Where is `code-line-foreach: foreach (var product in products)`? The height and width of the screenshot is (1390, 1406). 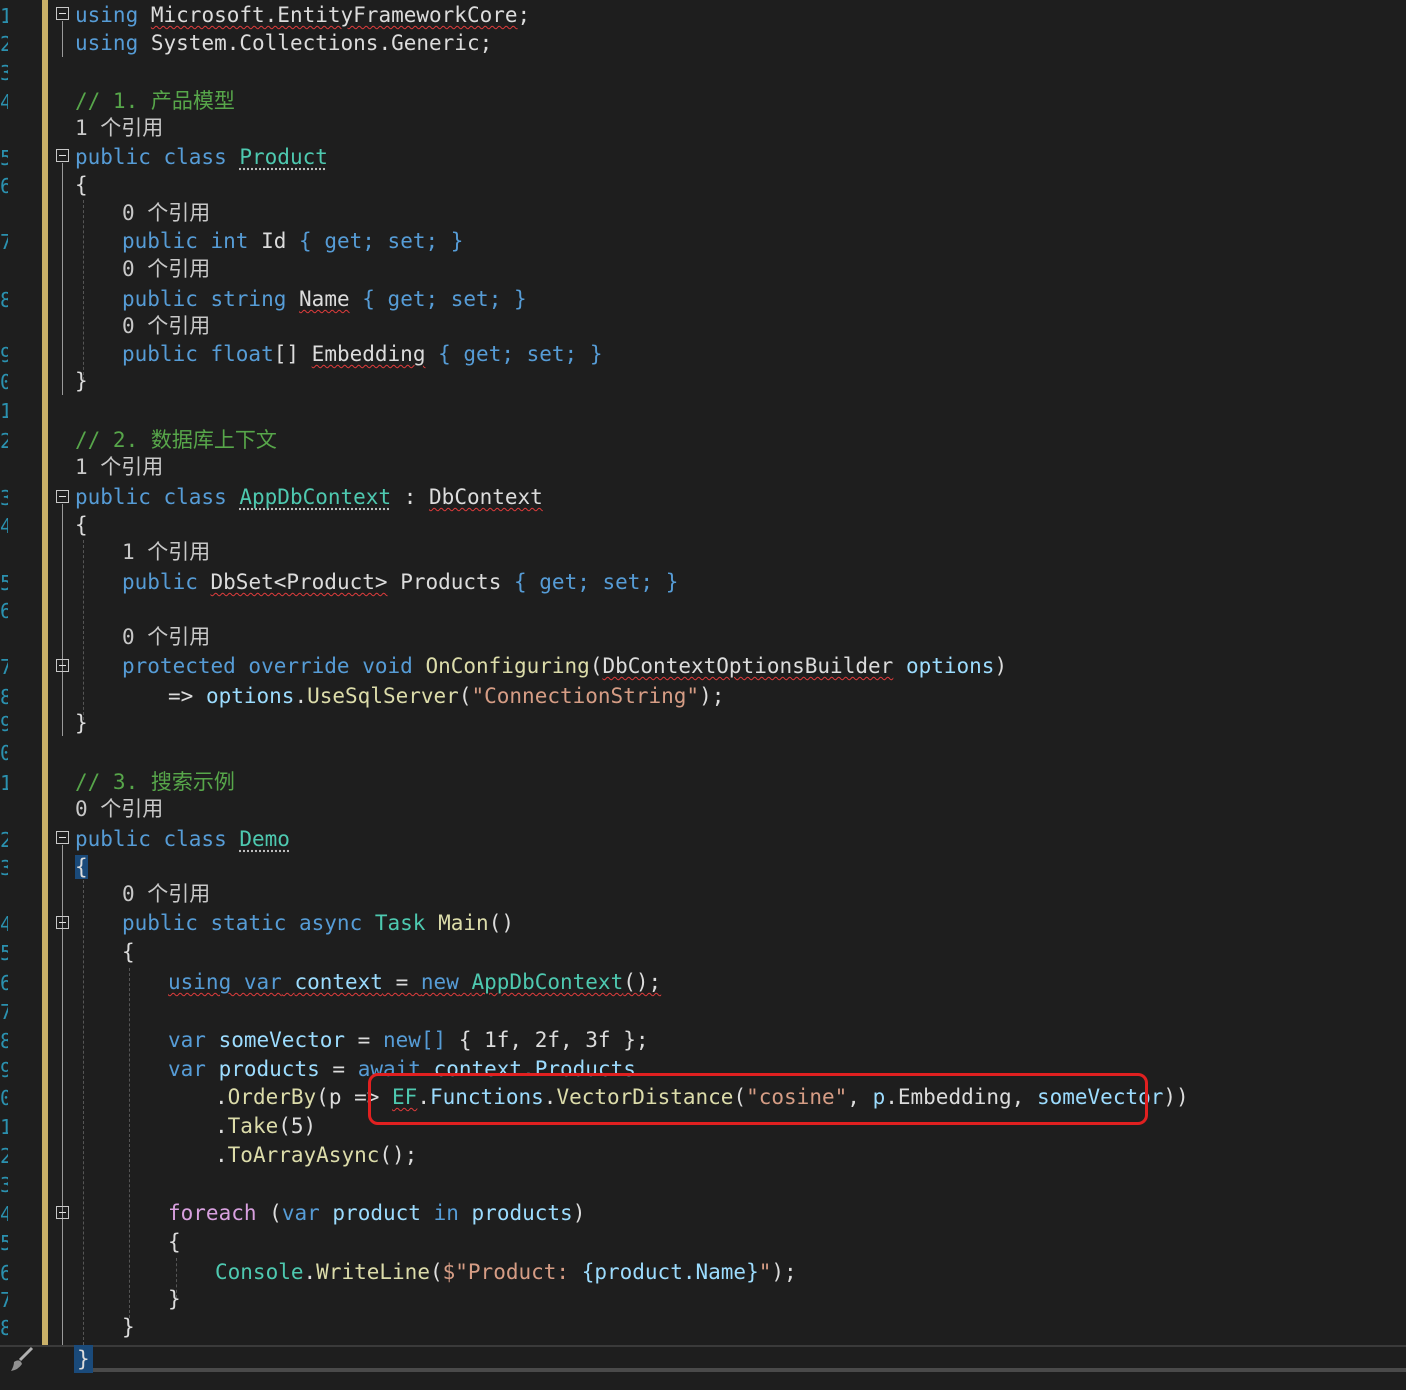 code-line-foreach: foreach (var product in products) is located at coordinates (377, 1213).